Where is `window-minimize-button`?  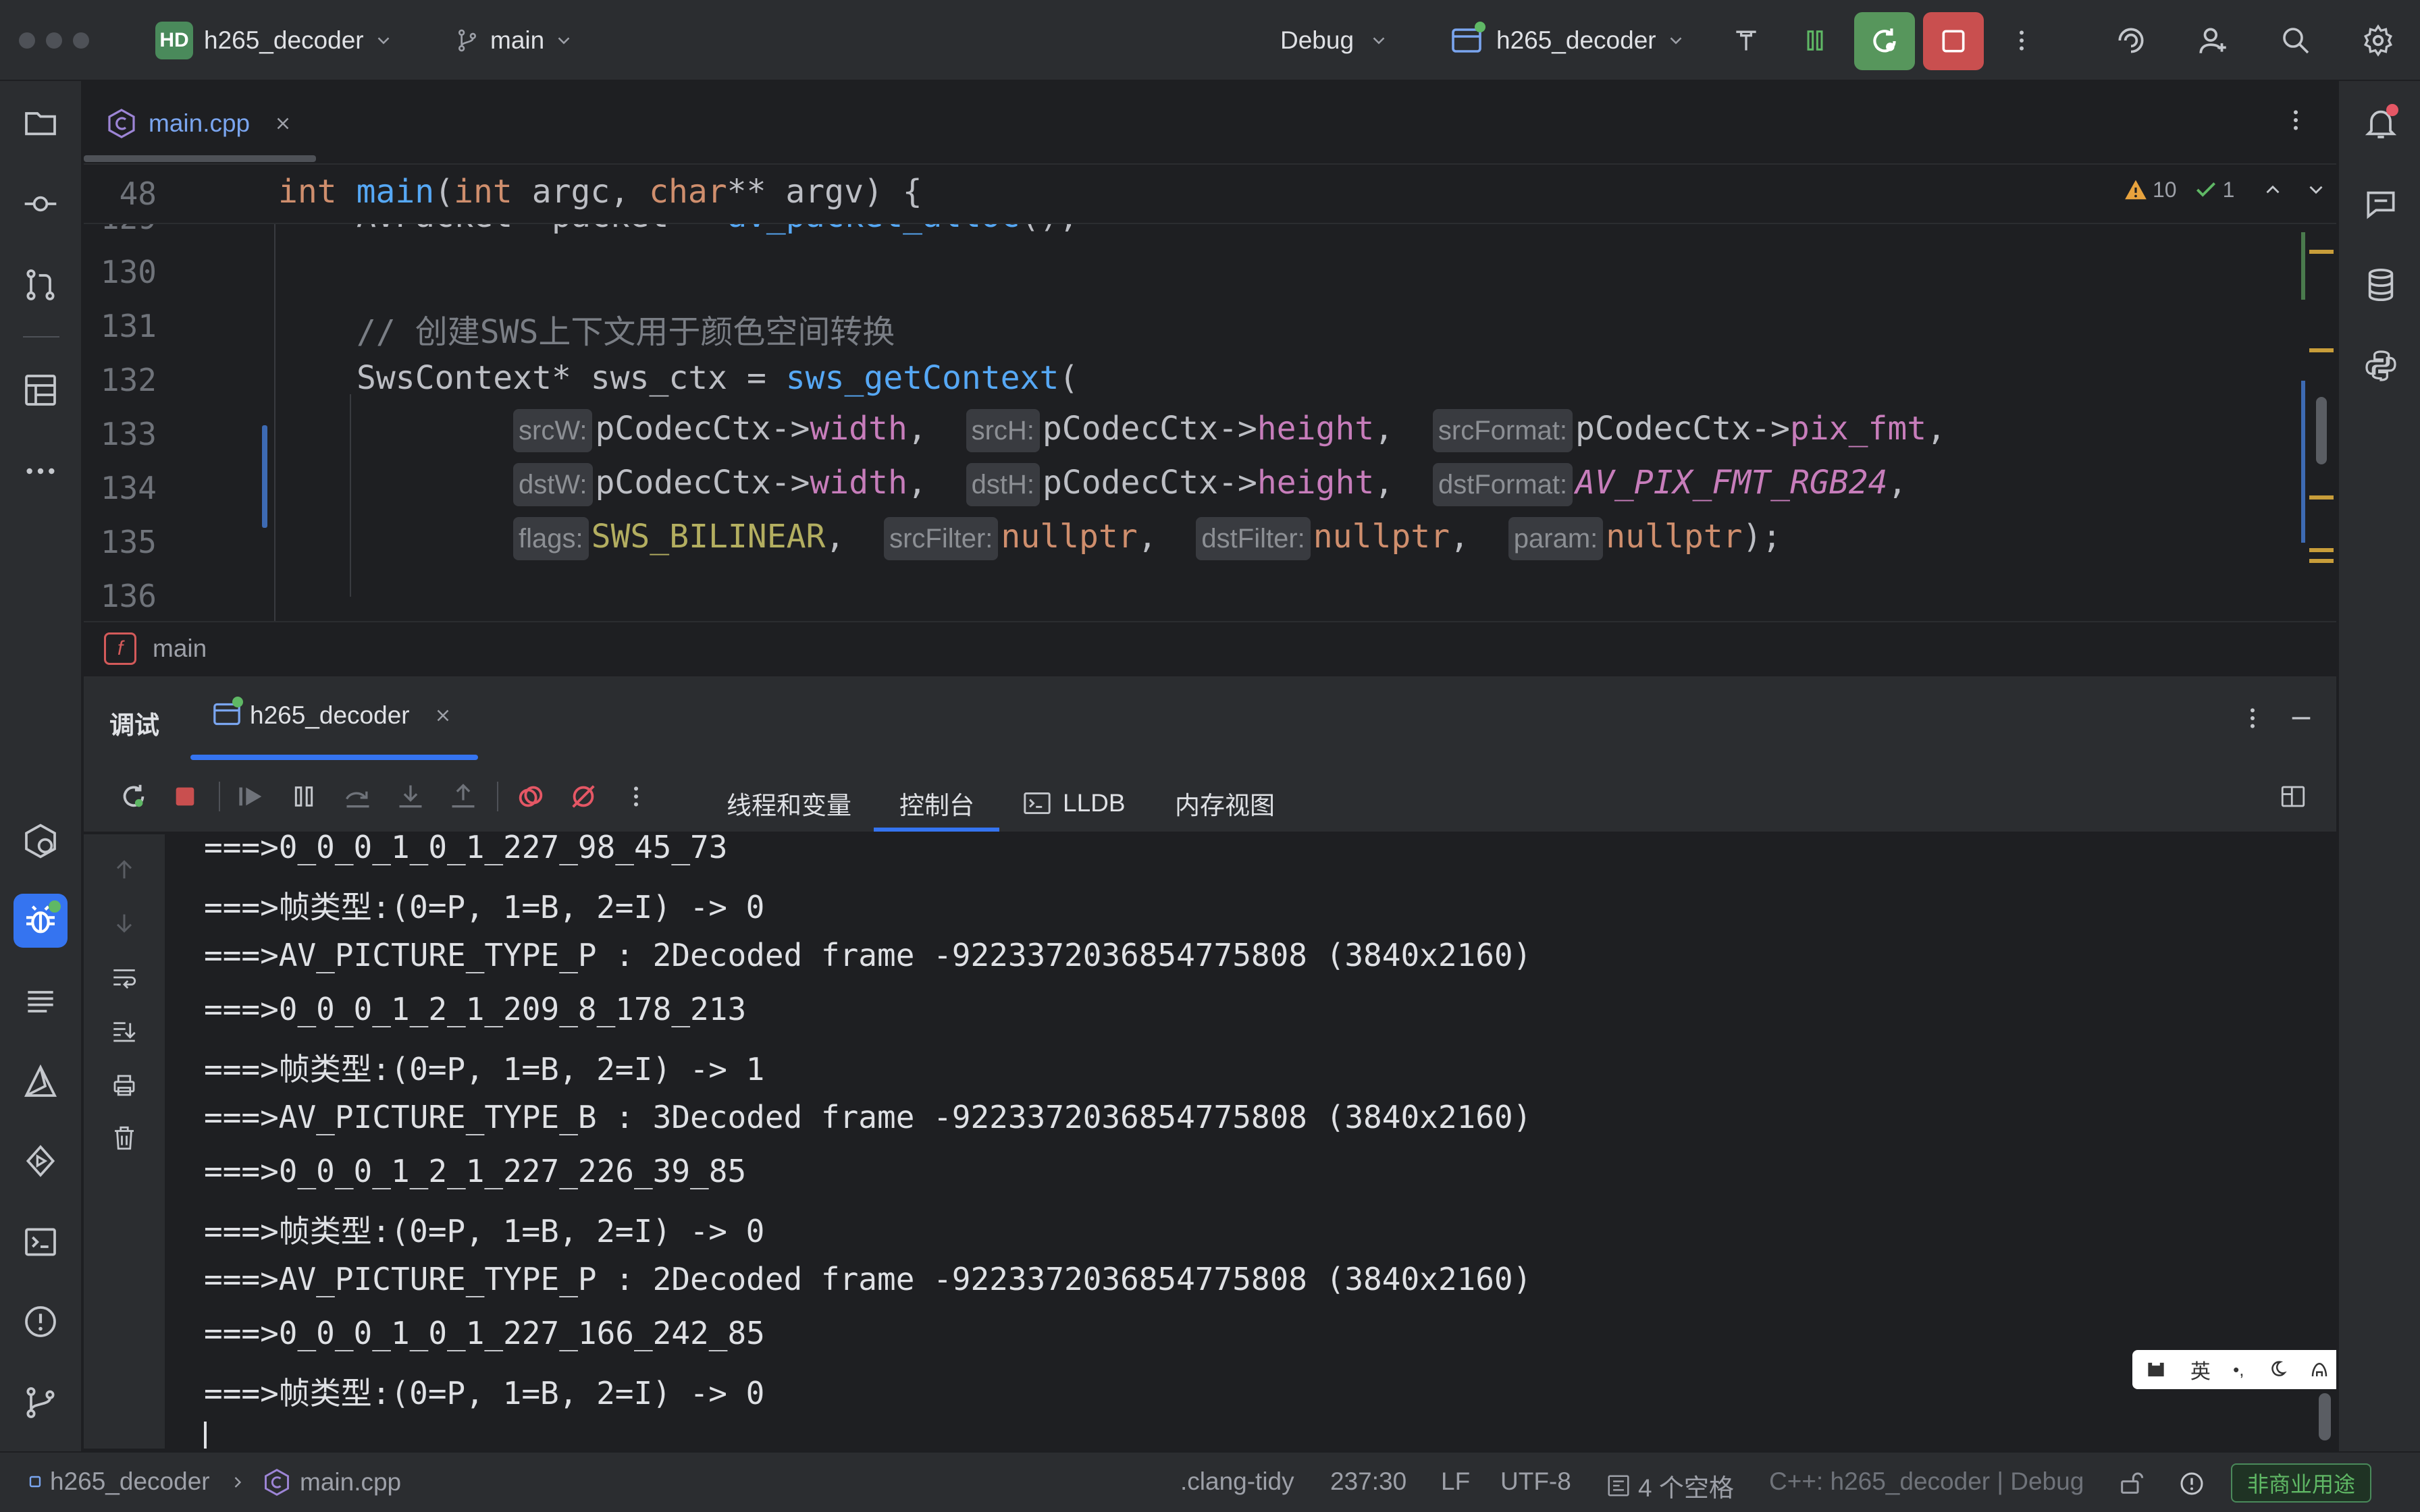 window-minimize-button is located at coordinates (54, 40).